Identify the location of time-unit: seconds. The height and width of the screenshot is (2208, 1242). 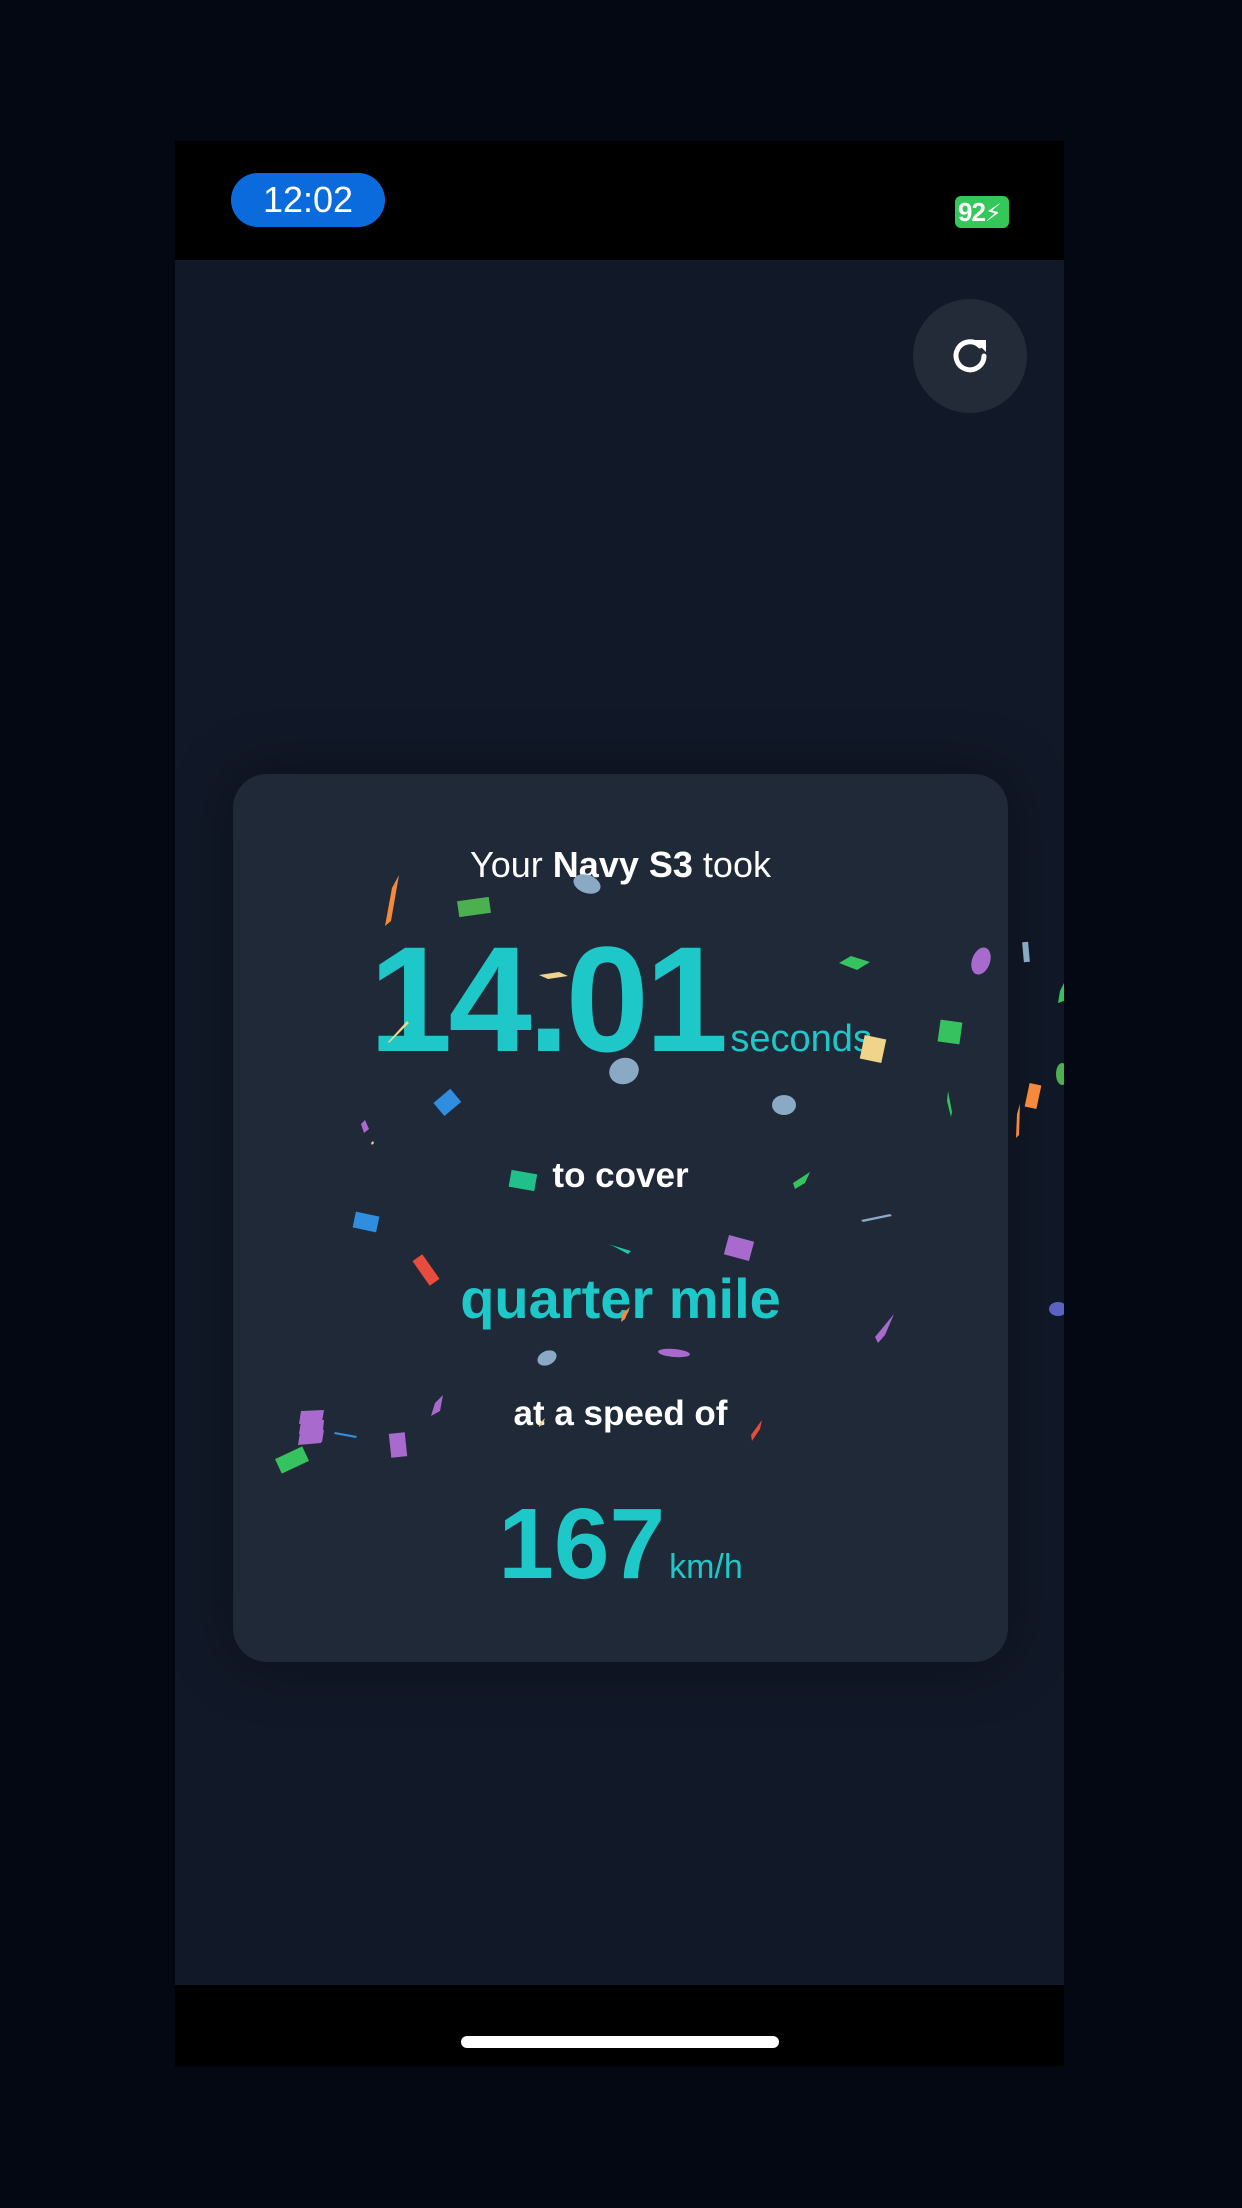
(801, 1039).